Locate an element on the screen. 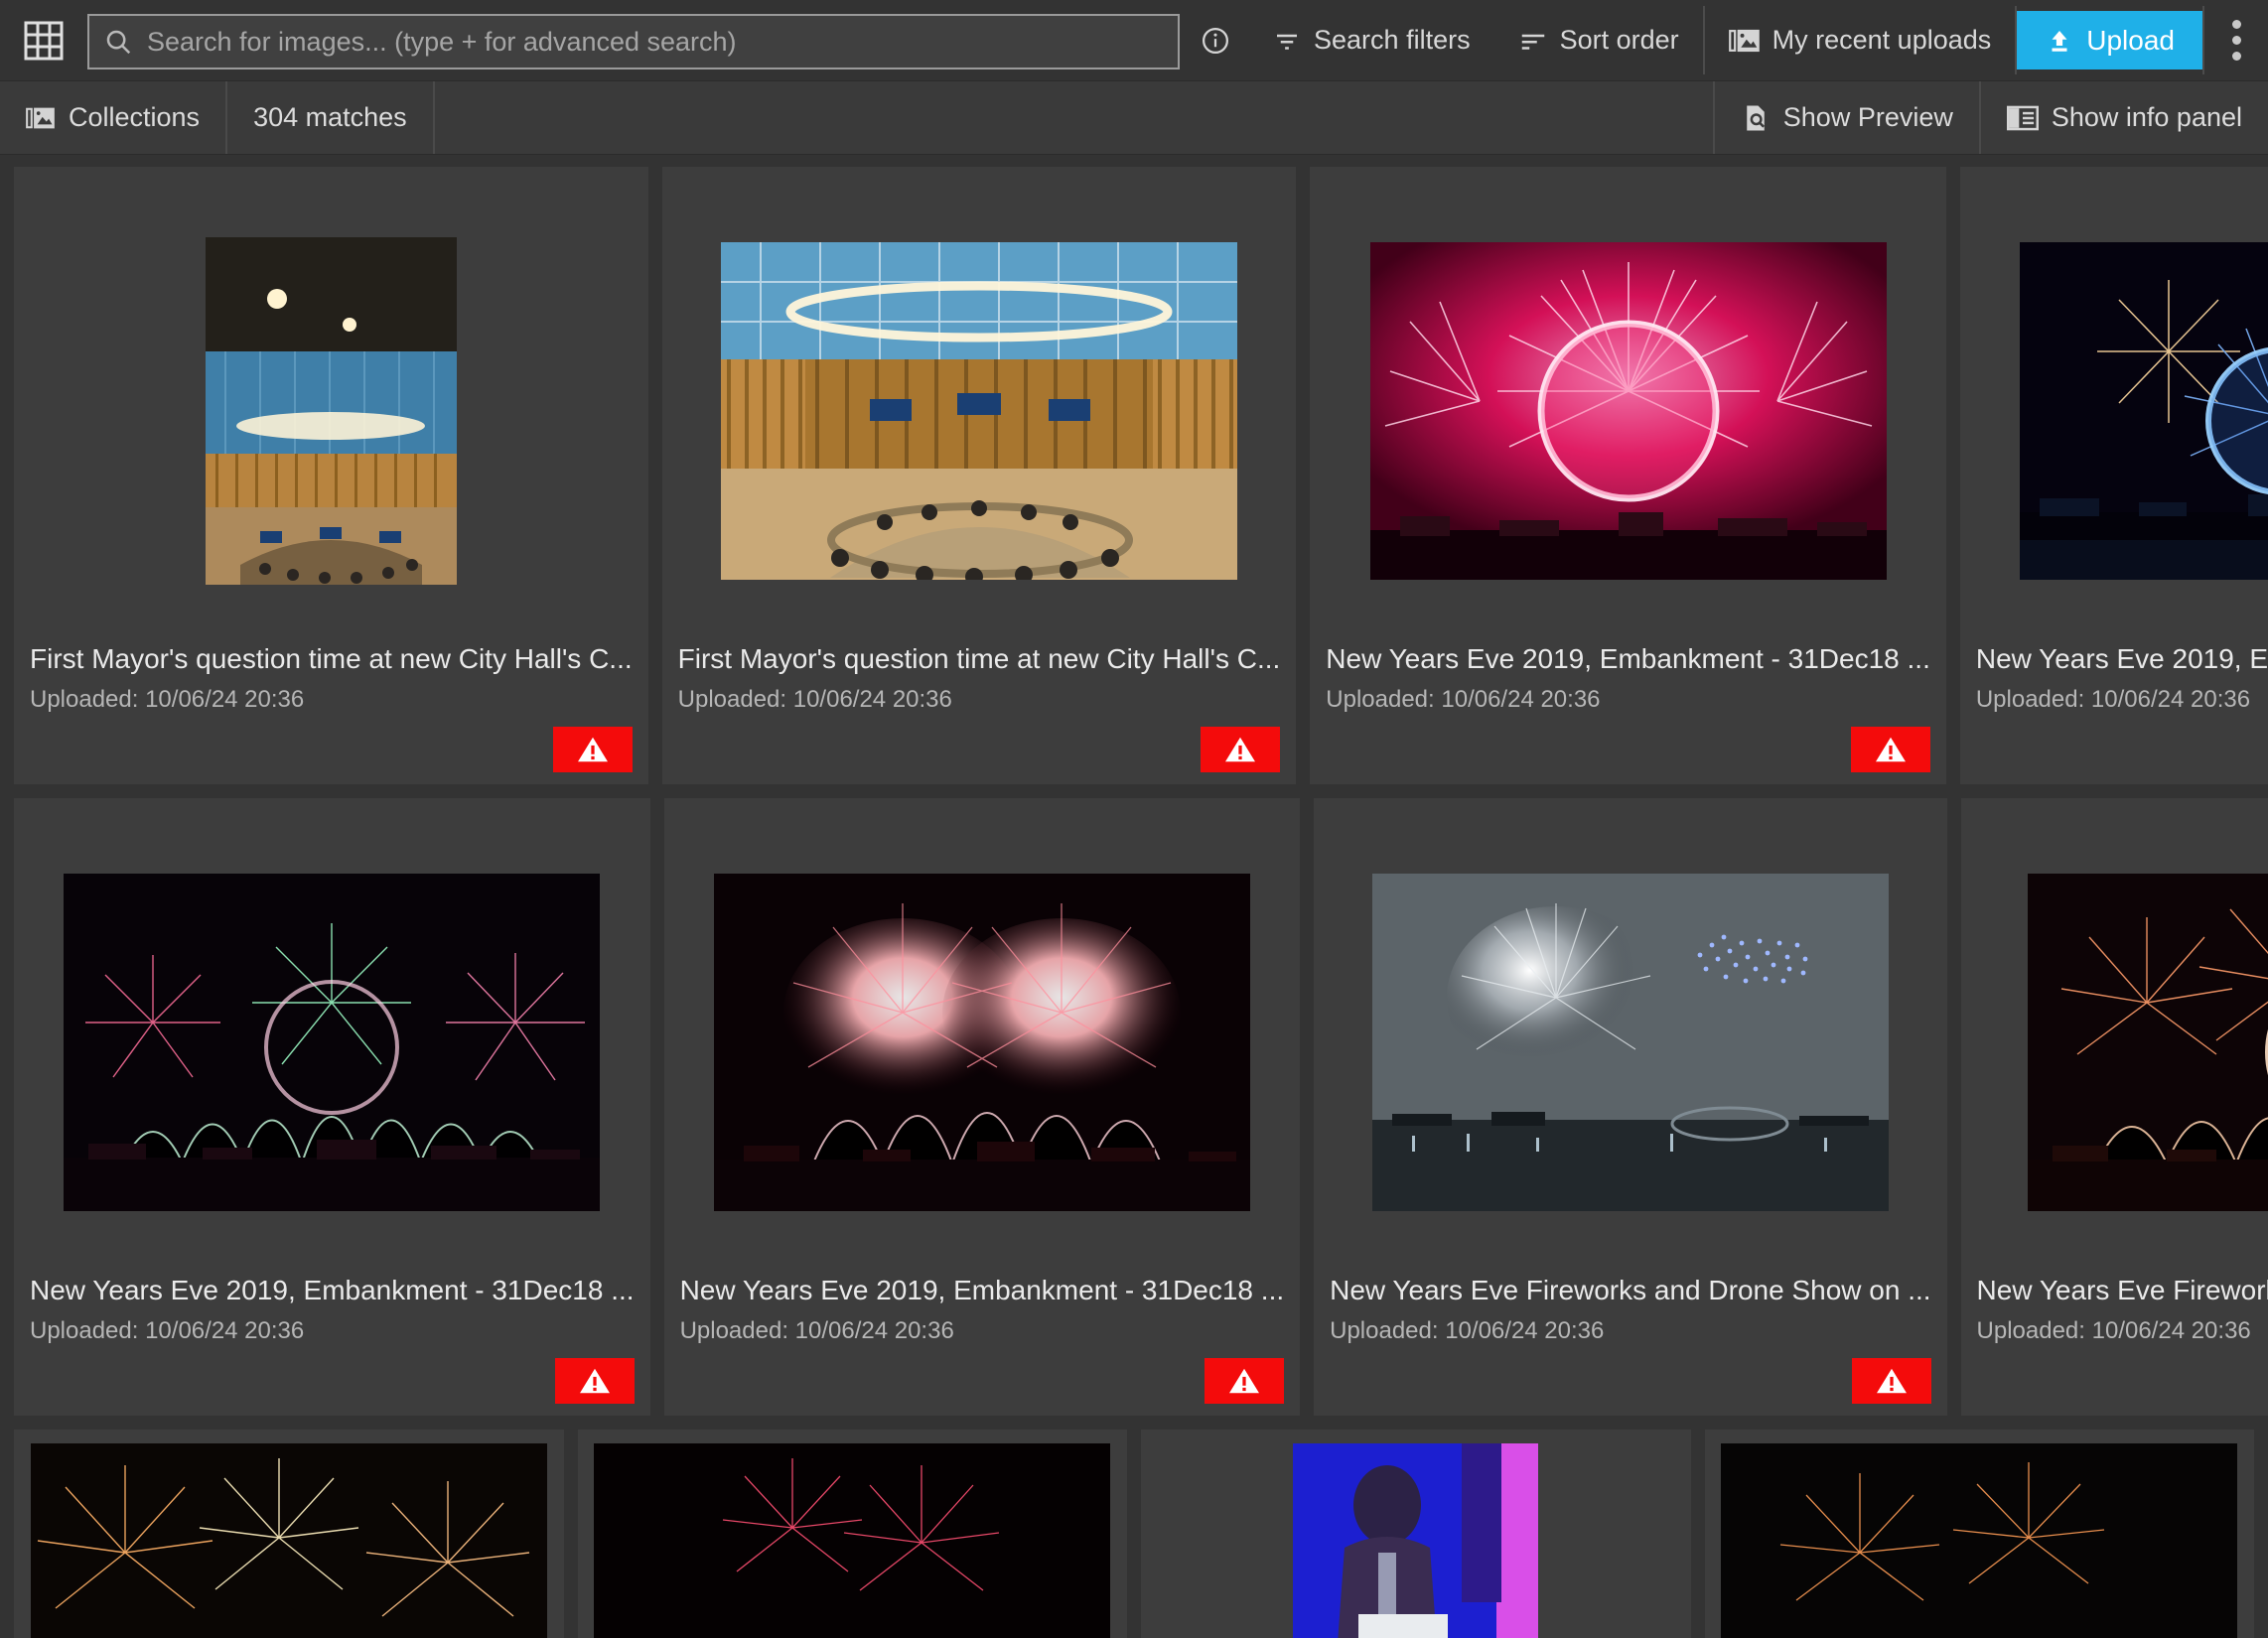 This screenshot has width=2268, height=1638. upload-arrow-icon is located at coordinates (2059, 41).